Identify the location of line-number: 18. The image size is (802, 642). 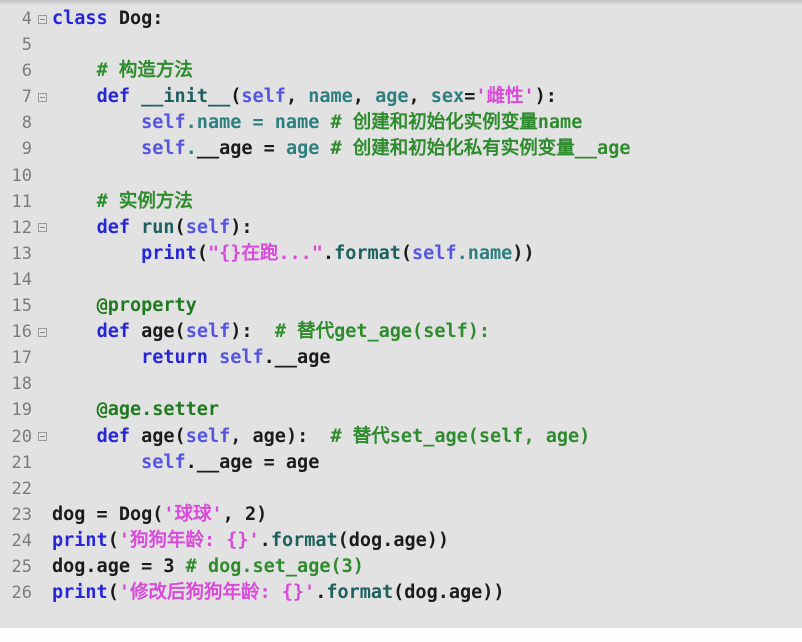
(21, 384).